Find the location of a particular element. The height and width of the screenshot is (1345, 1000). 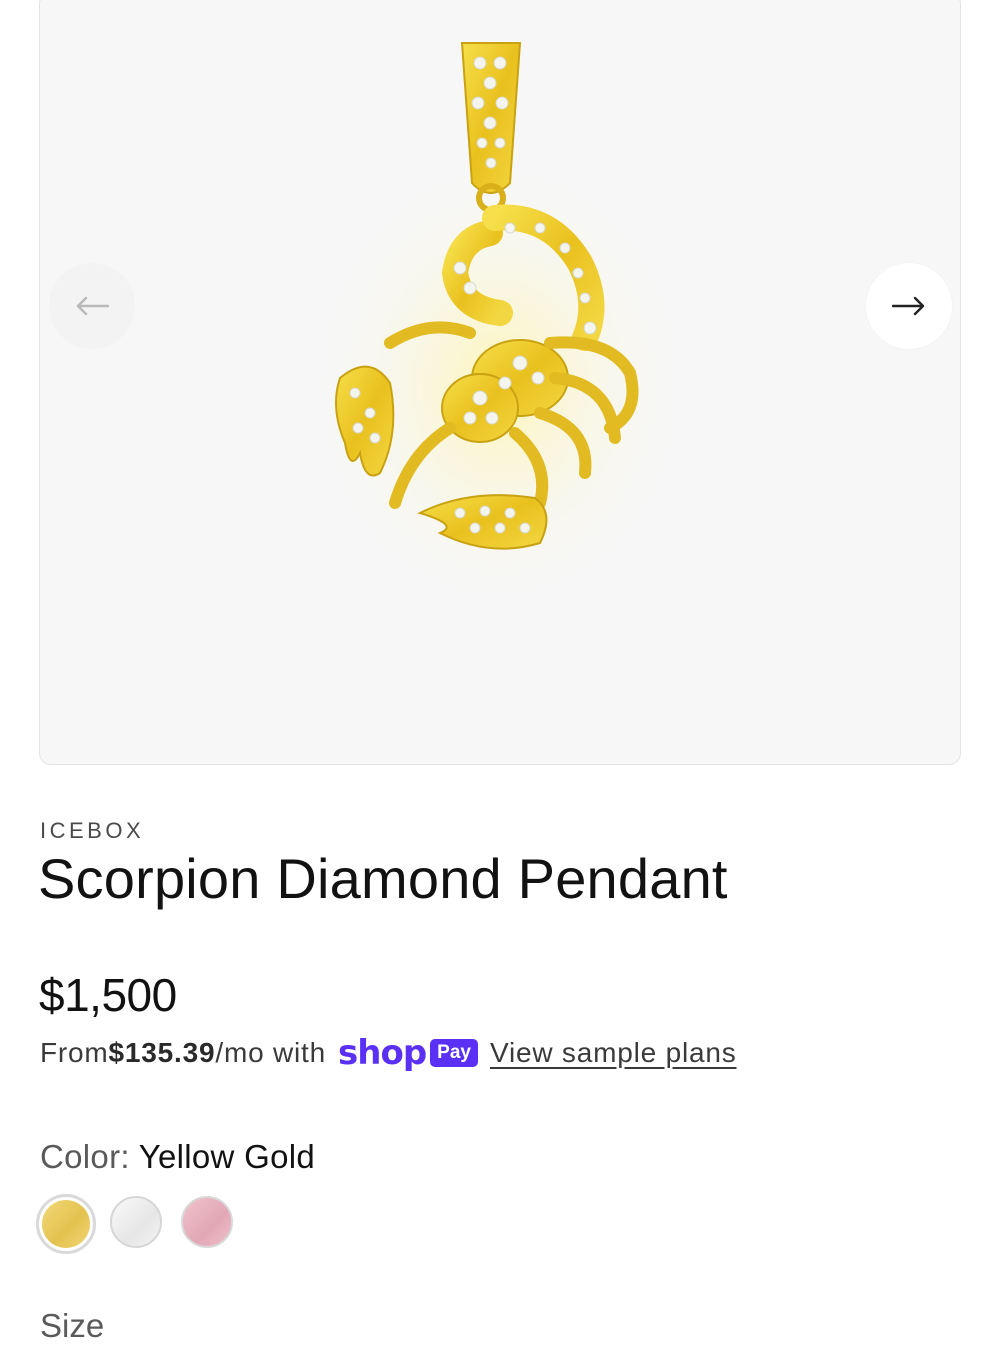

swatch-white-gold is located at coordinates (136, 1222).